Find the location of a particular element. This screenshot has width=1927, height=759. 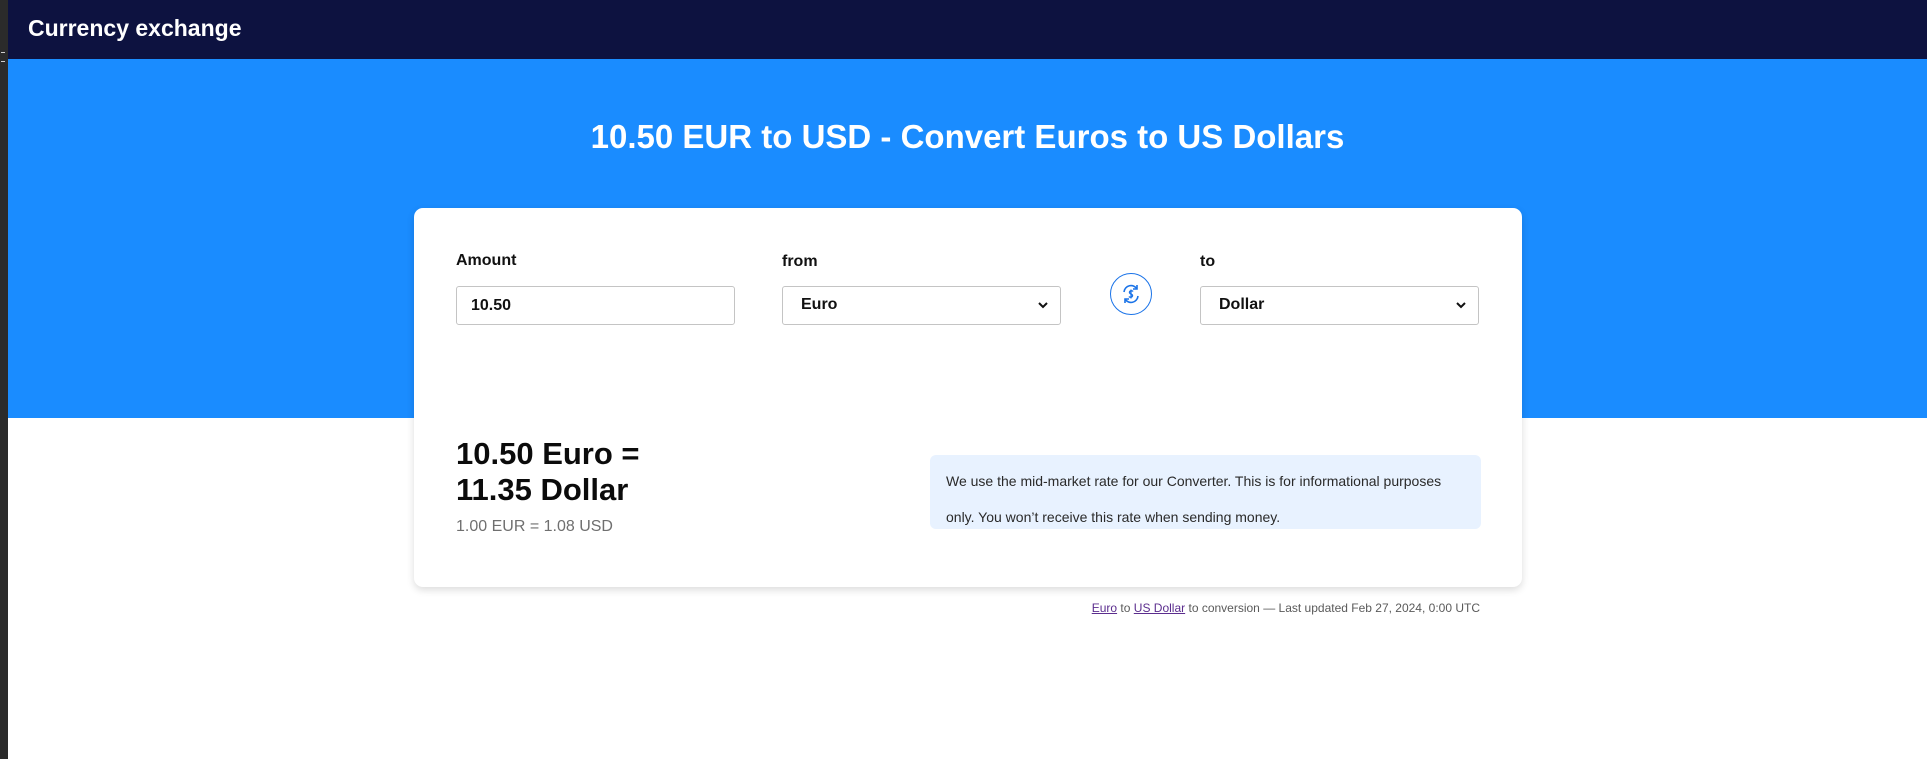

from-label: from is located at coordinates (800, 261).